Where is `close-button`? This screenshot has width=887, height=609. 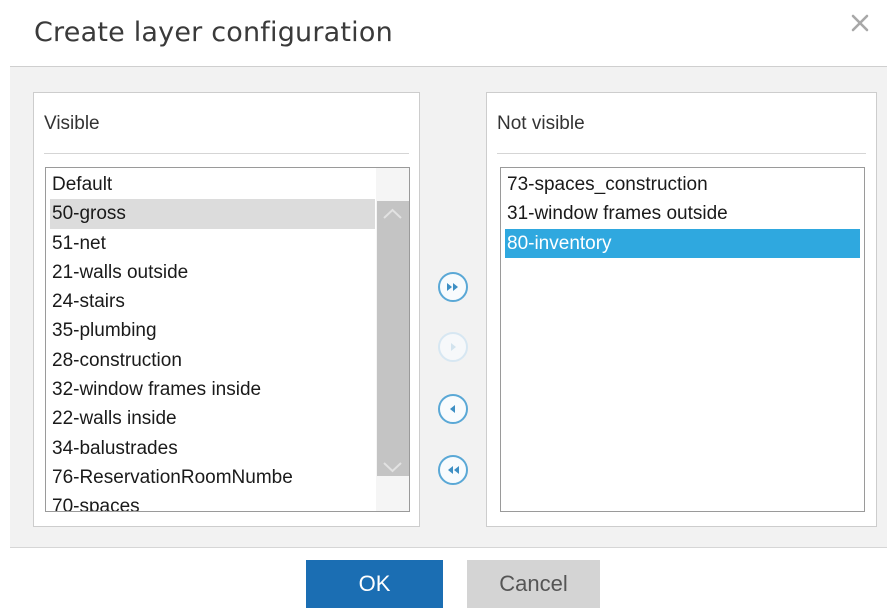
close-button is located at coordinates (860, 23).